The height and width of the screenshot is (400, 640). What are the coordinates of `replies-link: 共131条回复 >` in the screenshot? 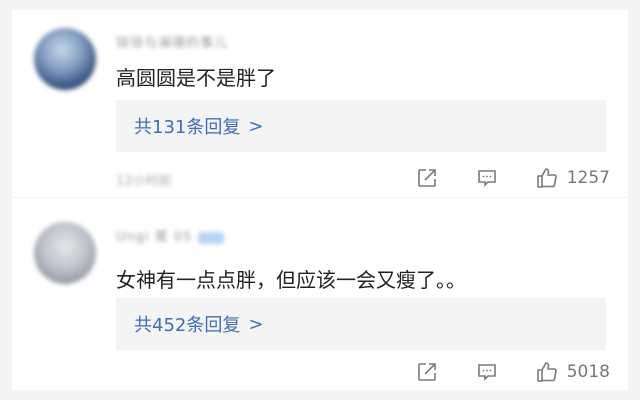 It's located at (361, 126).